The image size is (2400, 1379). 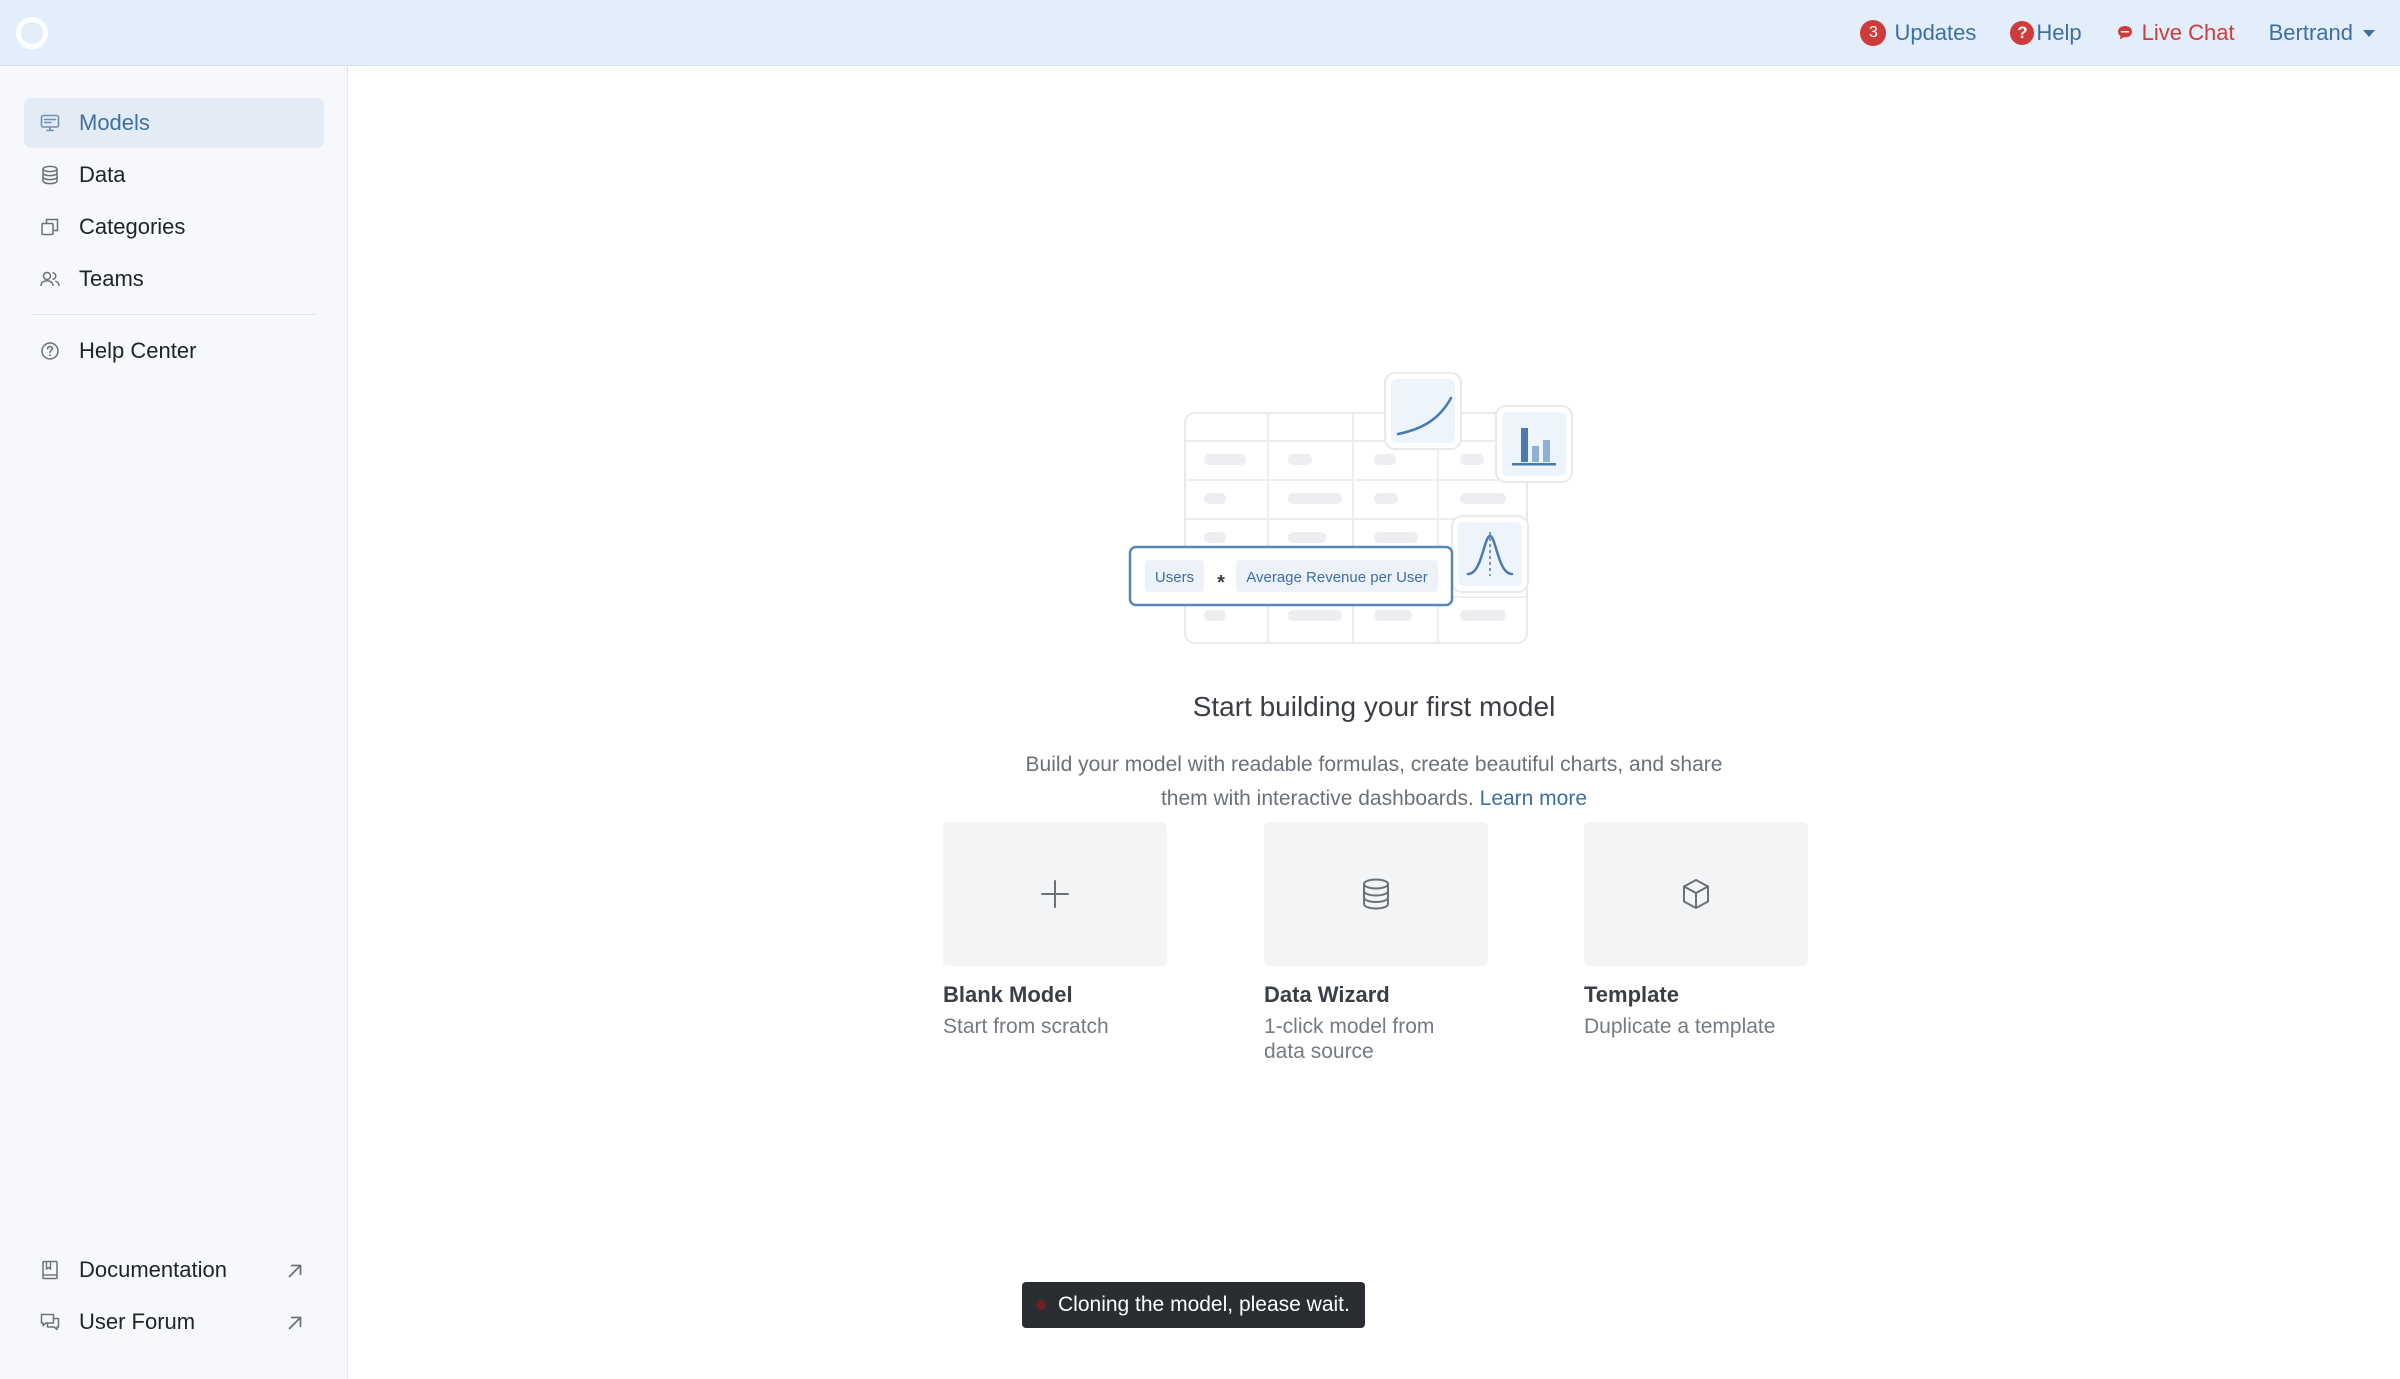 I want to click on line-chart-card, so click(x=1423, y=411).